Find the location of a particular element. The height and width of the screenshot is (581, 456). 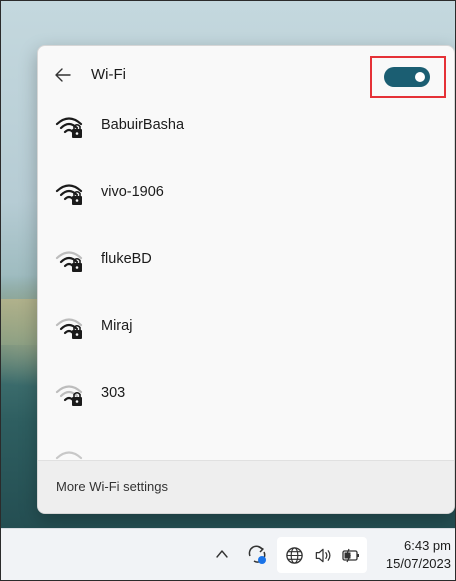

toggle-knob is located at coordinates (420, 77).